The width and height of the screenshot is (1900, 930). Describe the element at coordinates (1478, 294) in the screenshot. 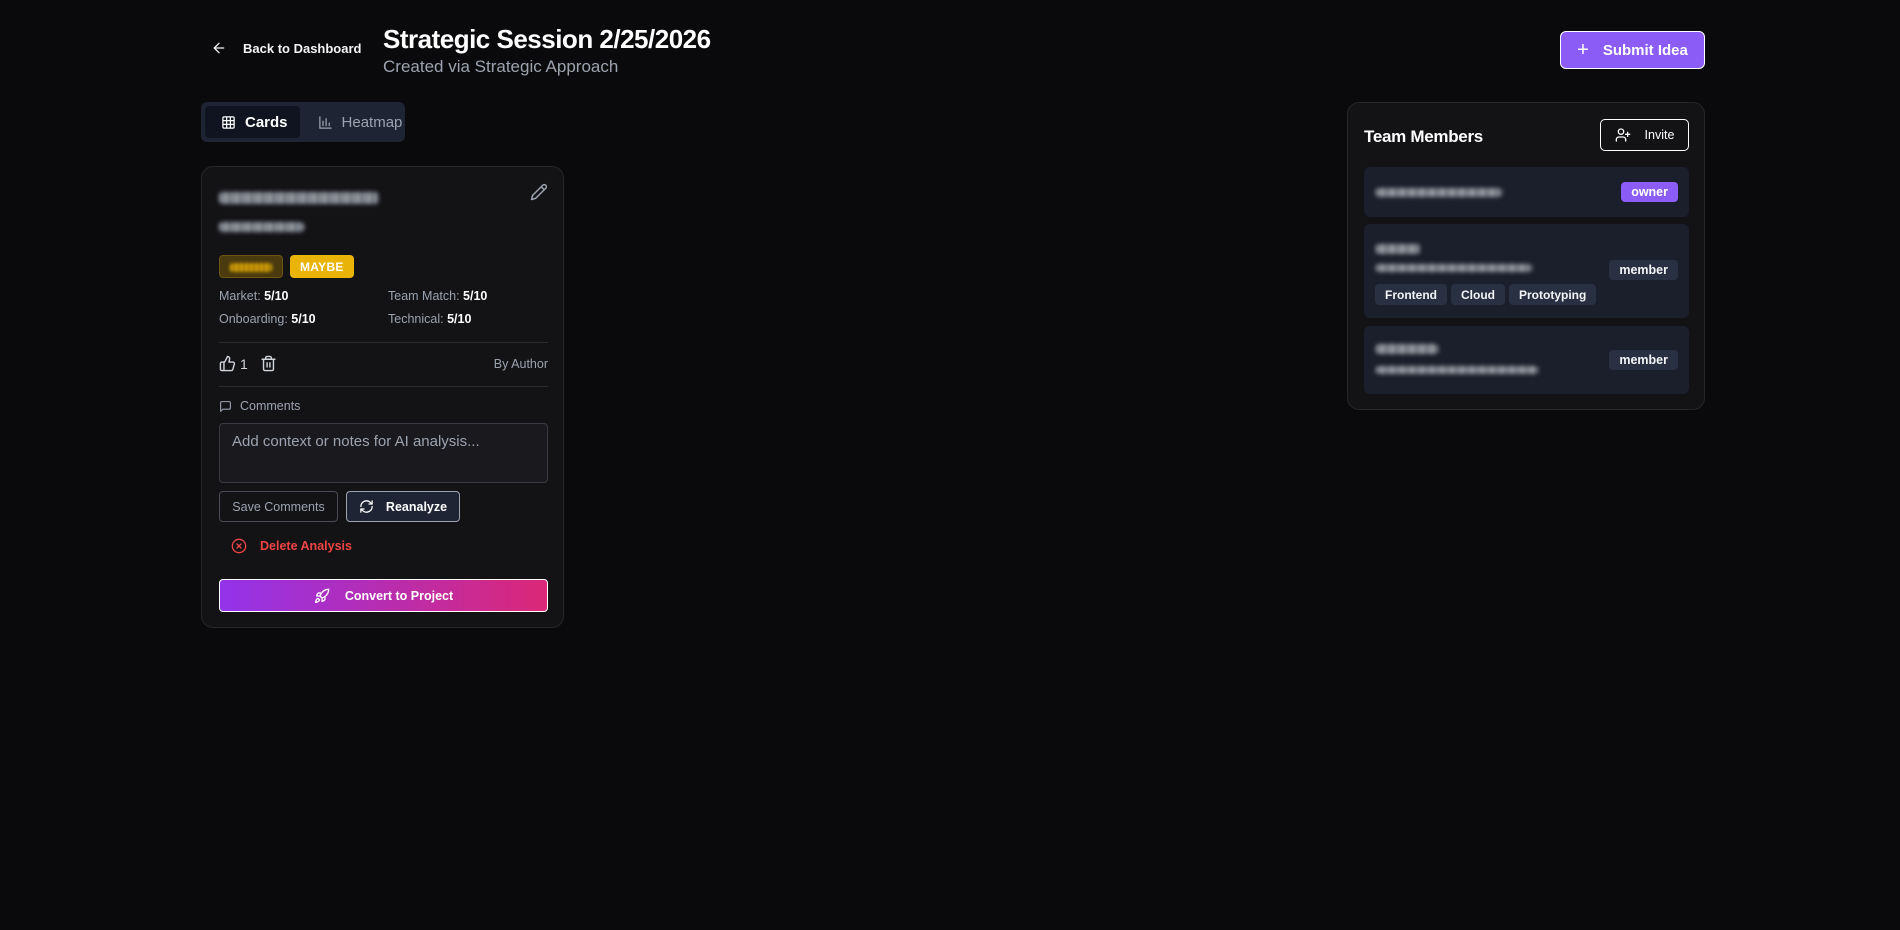

I see `skill-tag: Cloud` at that location.